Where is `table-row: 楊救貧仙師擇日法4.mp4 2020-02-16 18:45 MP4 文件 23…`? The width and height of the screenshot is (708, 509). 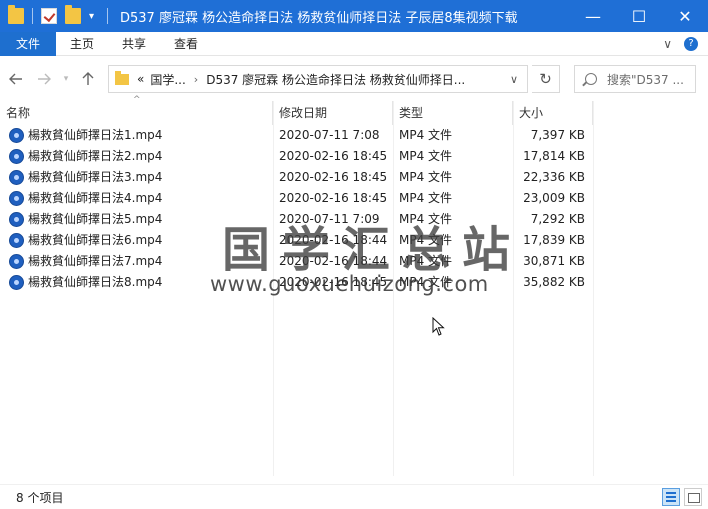
table-row: 楊救貧仙師擇日法4.mp4 2020-02-16 18:45 MP4 文件 23… is located at coordinates (354, 198).